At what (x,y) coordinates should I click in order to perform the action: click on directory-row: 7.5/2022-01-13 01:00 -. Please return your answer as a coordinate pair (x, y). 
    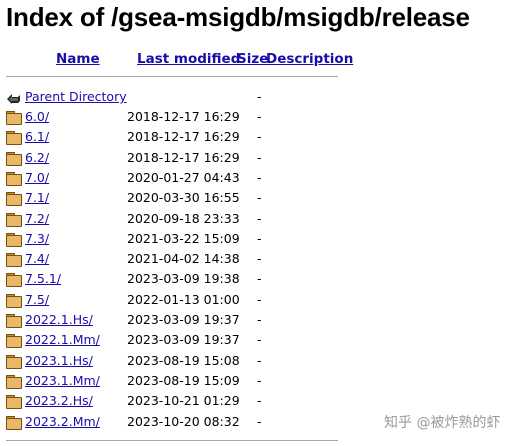
    Looking at the image, I should click on (170, 300).